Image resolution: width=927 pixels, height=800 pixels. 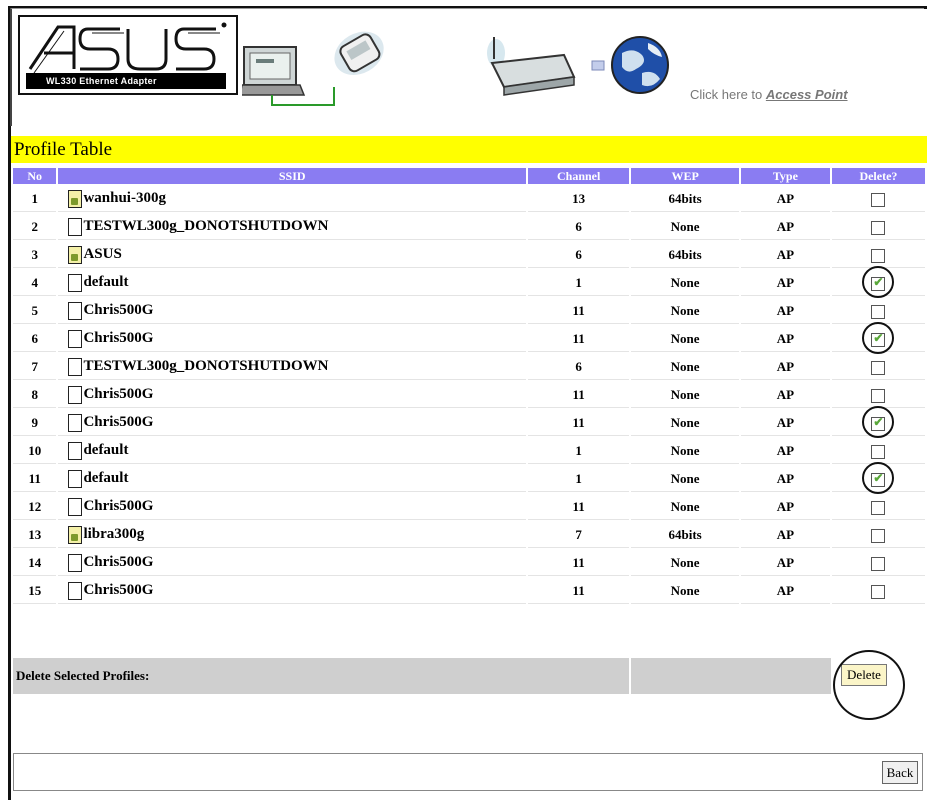 I want to click on ssid-name: ASUS, so click(x=102, y=254).